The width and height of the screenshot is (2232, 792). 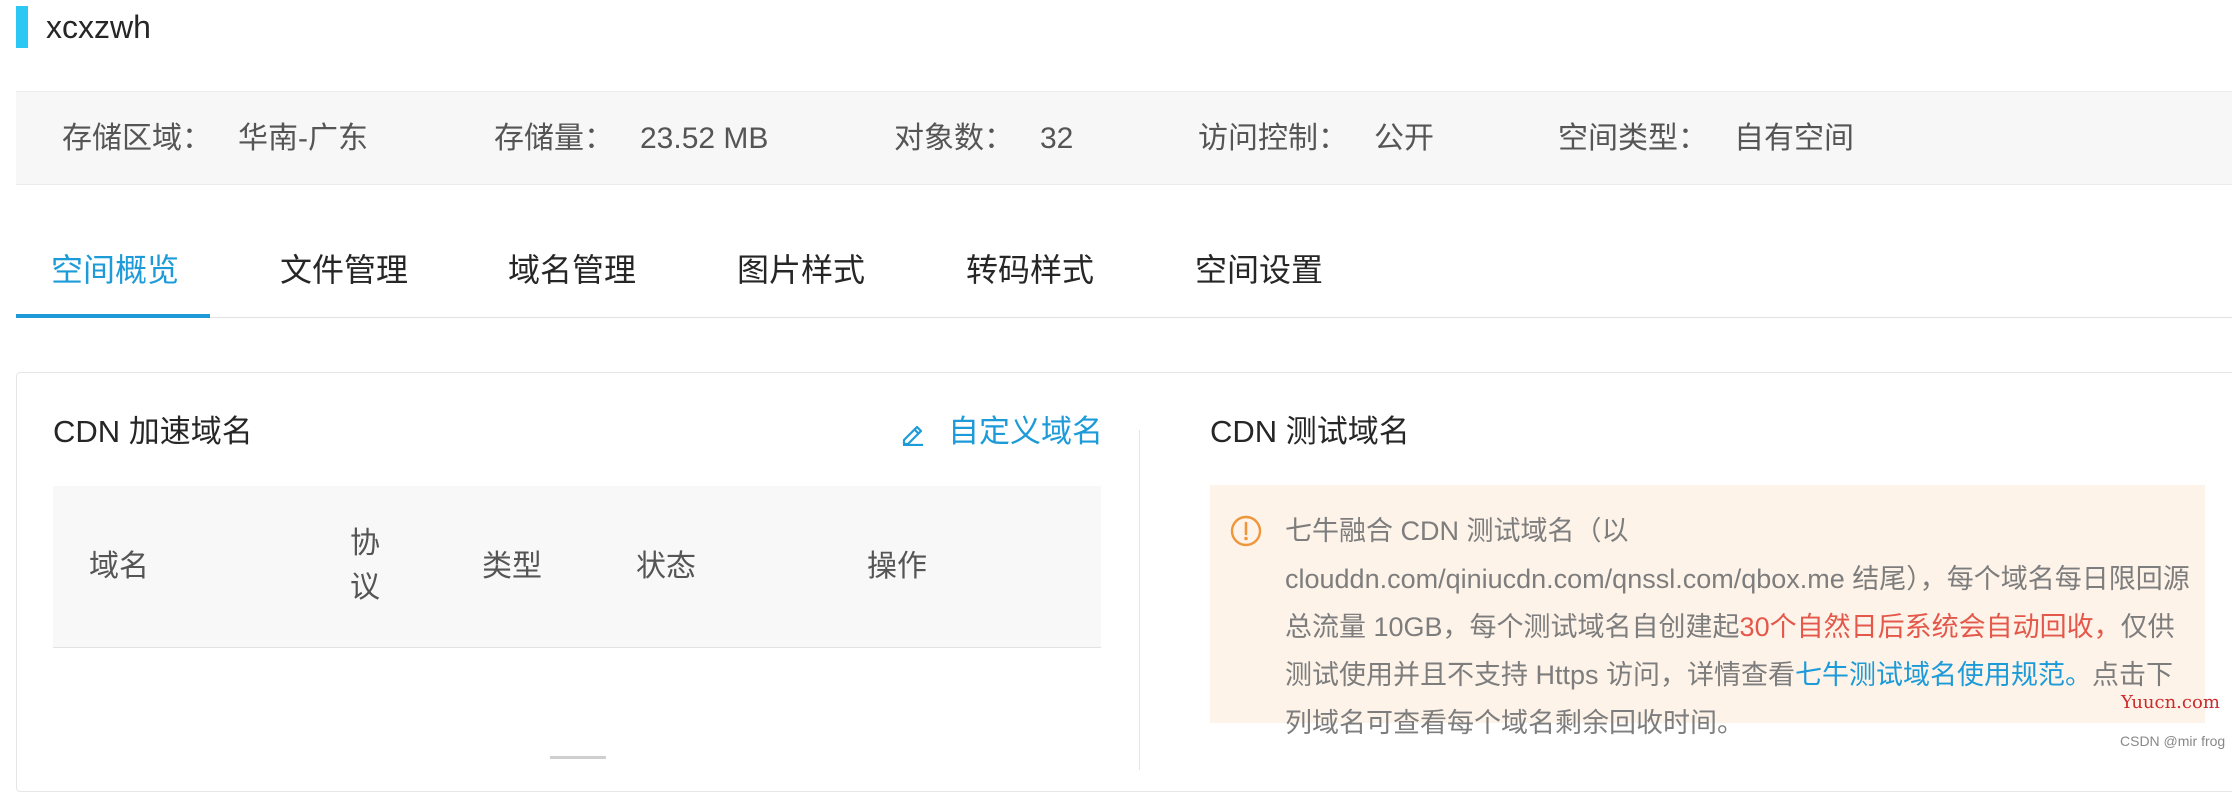 I want to click on bucket-tabs: 空间概览 文件管理 域名管理 图片样式 转码样式 空间设置, so click(x=1124, y=274).